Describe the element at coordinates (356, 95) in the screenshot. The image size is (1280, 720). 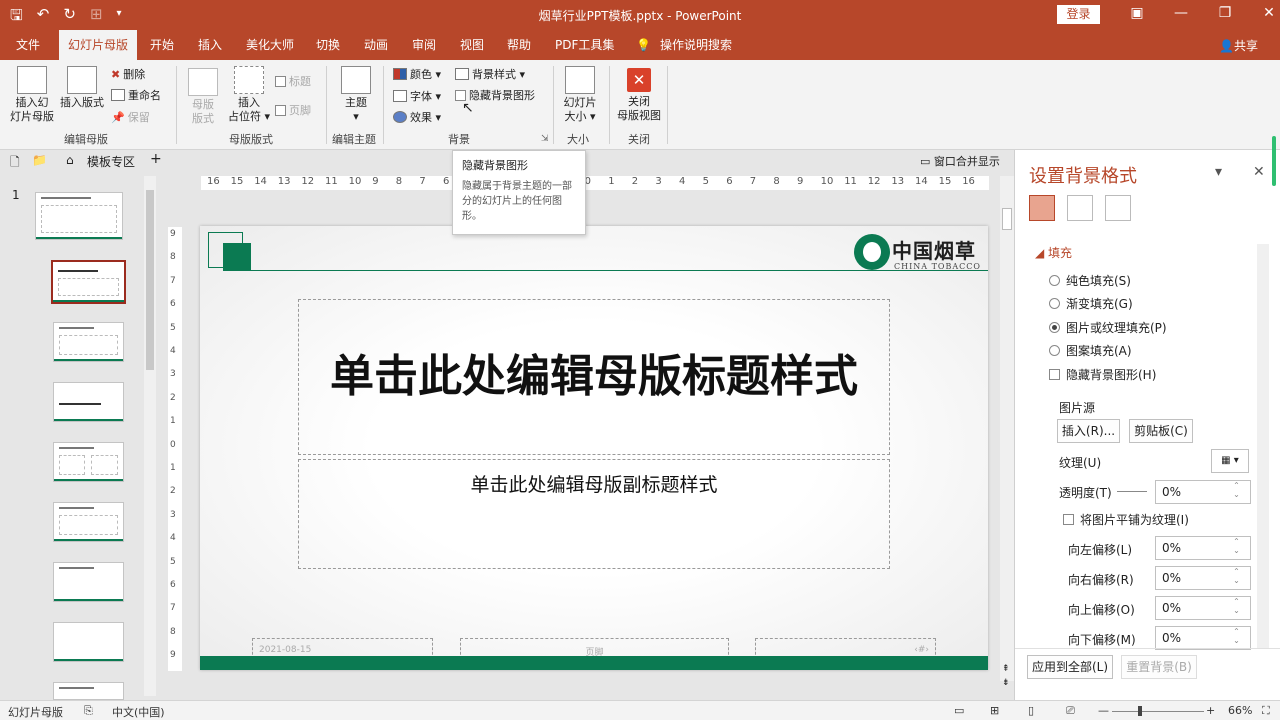
I see `theme-button: 主题 ▾` at that location.